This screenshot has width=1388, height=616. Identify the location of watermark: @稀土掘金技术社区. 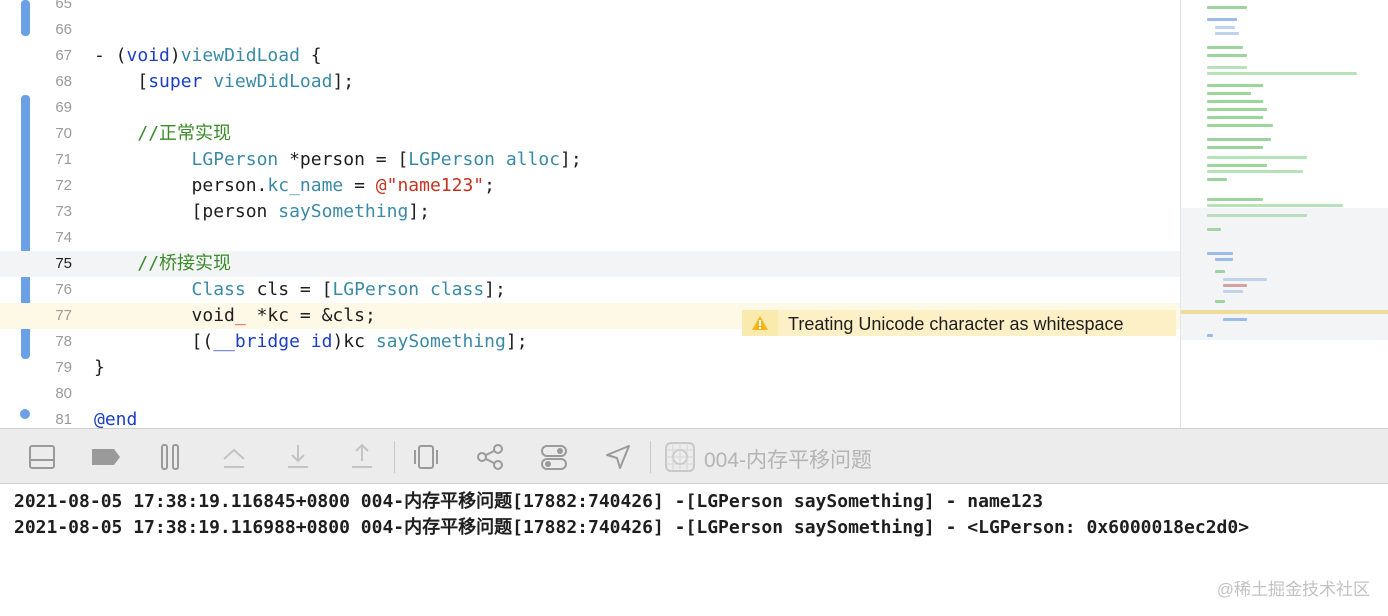
(1293, 589).